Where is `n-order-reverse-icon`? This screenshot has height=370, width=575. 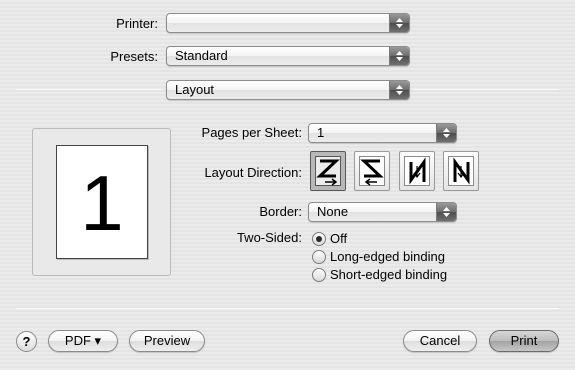 n-order-reverse-icon is located at coordinates (417, 171).